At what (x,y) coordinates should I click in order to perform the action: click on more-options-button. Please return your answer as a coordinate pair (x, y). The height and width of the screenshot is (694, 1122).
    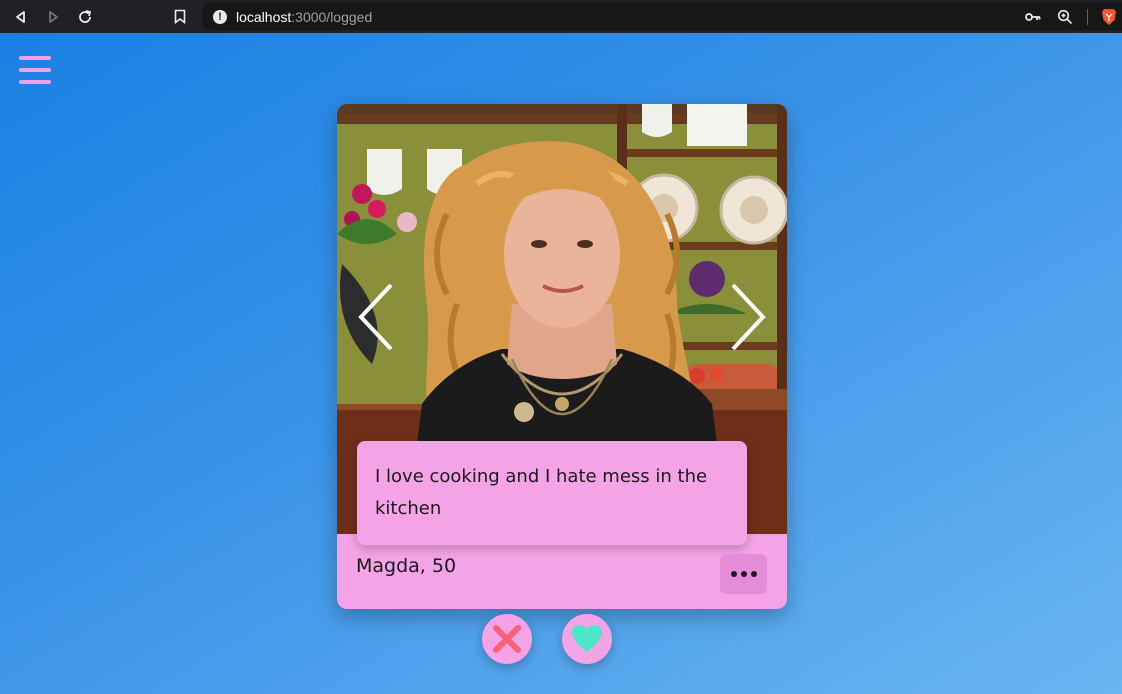
    Looking at the image, I should click on (743, 574).